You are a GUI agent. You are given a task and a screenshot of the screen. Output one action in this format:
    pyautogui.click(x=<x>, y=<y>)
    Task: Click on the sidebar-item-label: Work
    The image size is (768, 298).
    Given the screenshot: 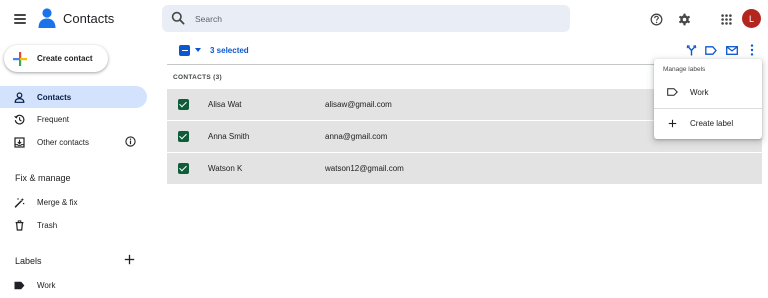 What is the action you would take?
    pyautogui.click(x=46, y=285)
    